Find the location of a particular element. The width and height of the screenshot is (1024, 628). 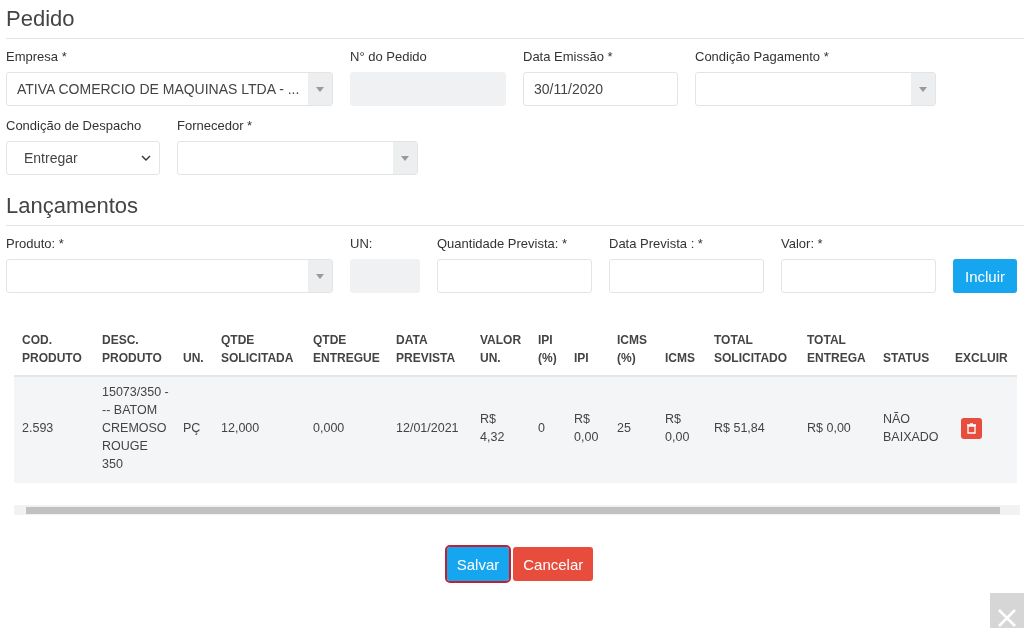

table-cell-text: 0 is located at coordinates (541, 428).